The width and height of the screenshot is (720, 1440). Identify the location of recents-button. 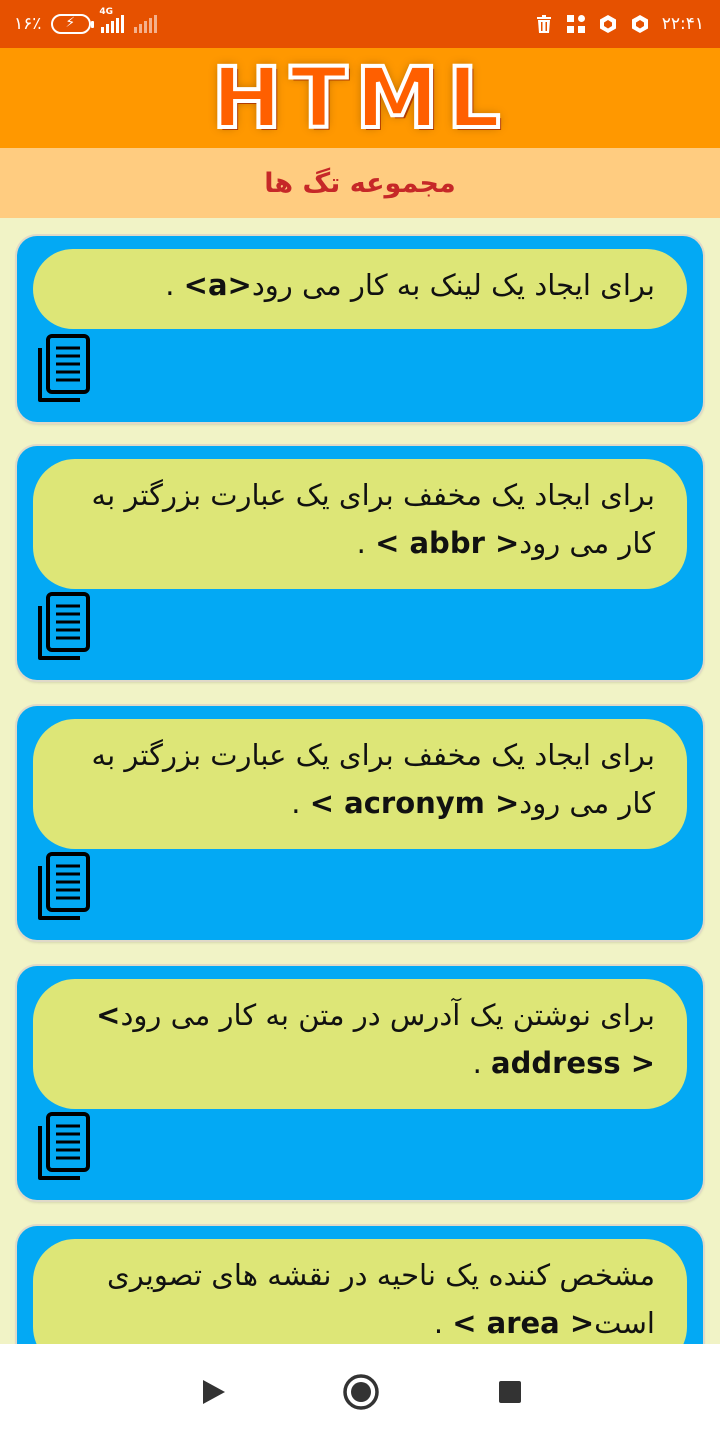
(510, 1392).